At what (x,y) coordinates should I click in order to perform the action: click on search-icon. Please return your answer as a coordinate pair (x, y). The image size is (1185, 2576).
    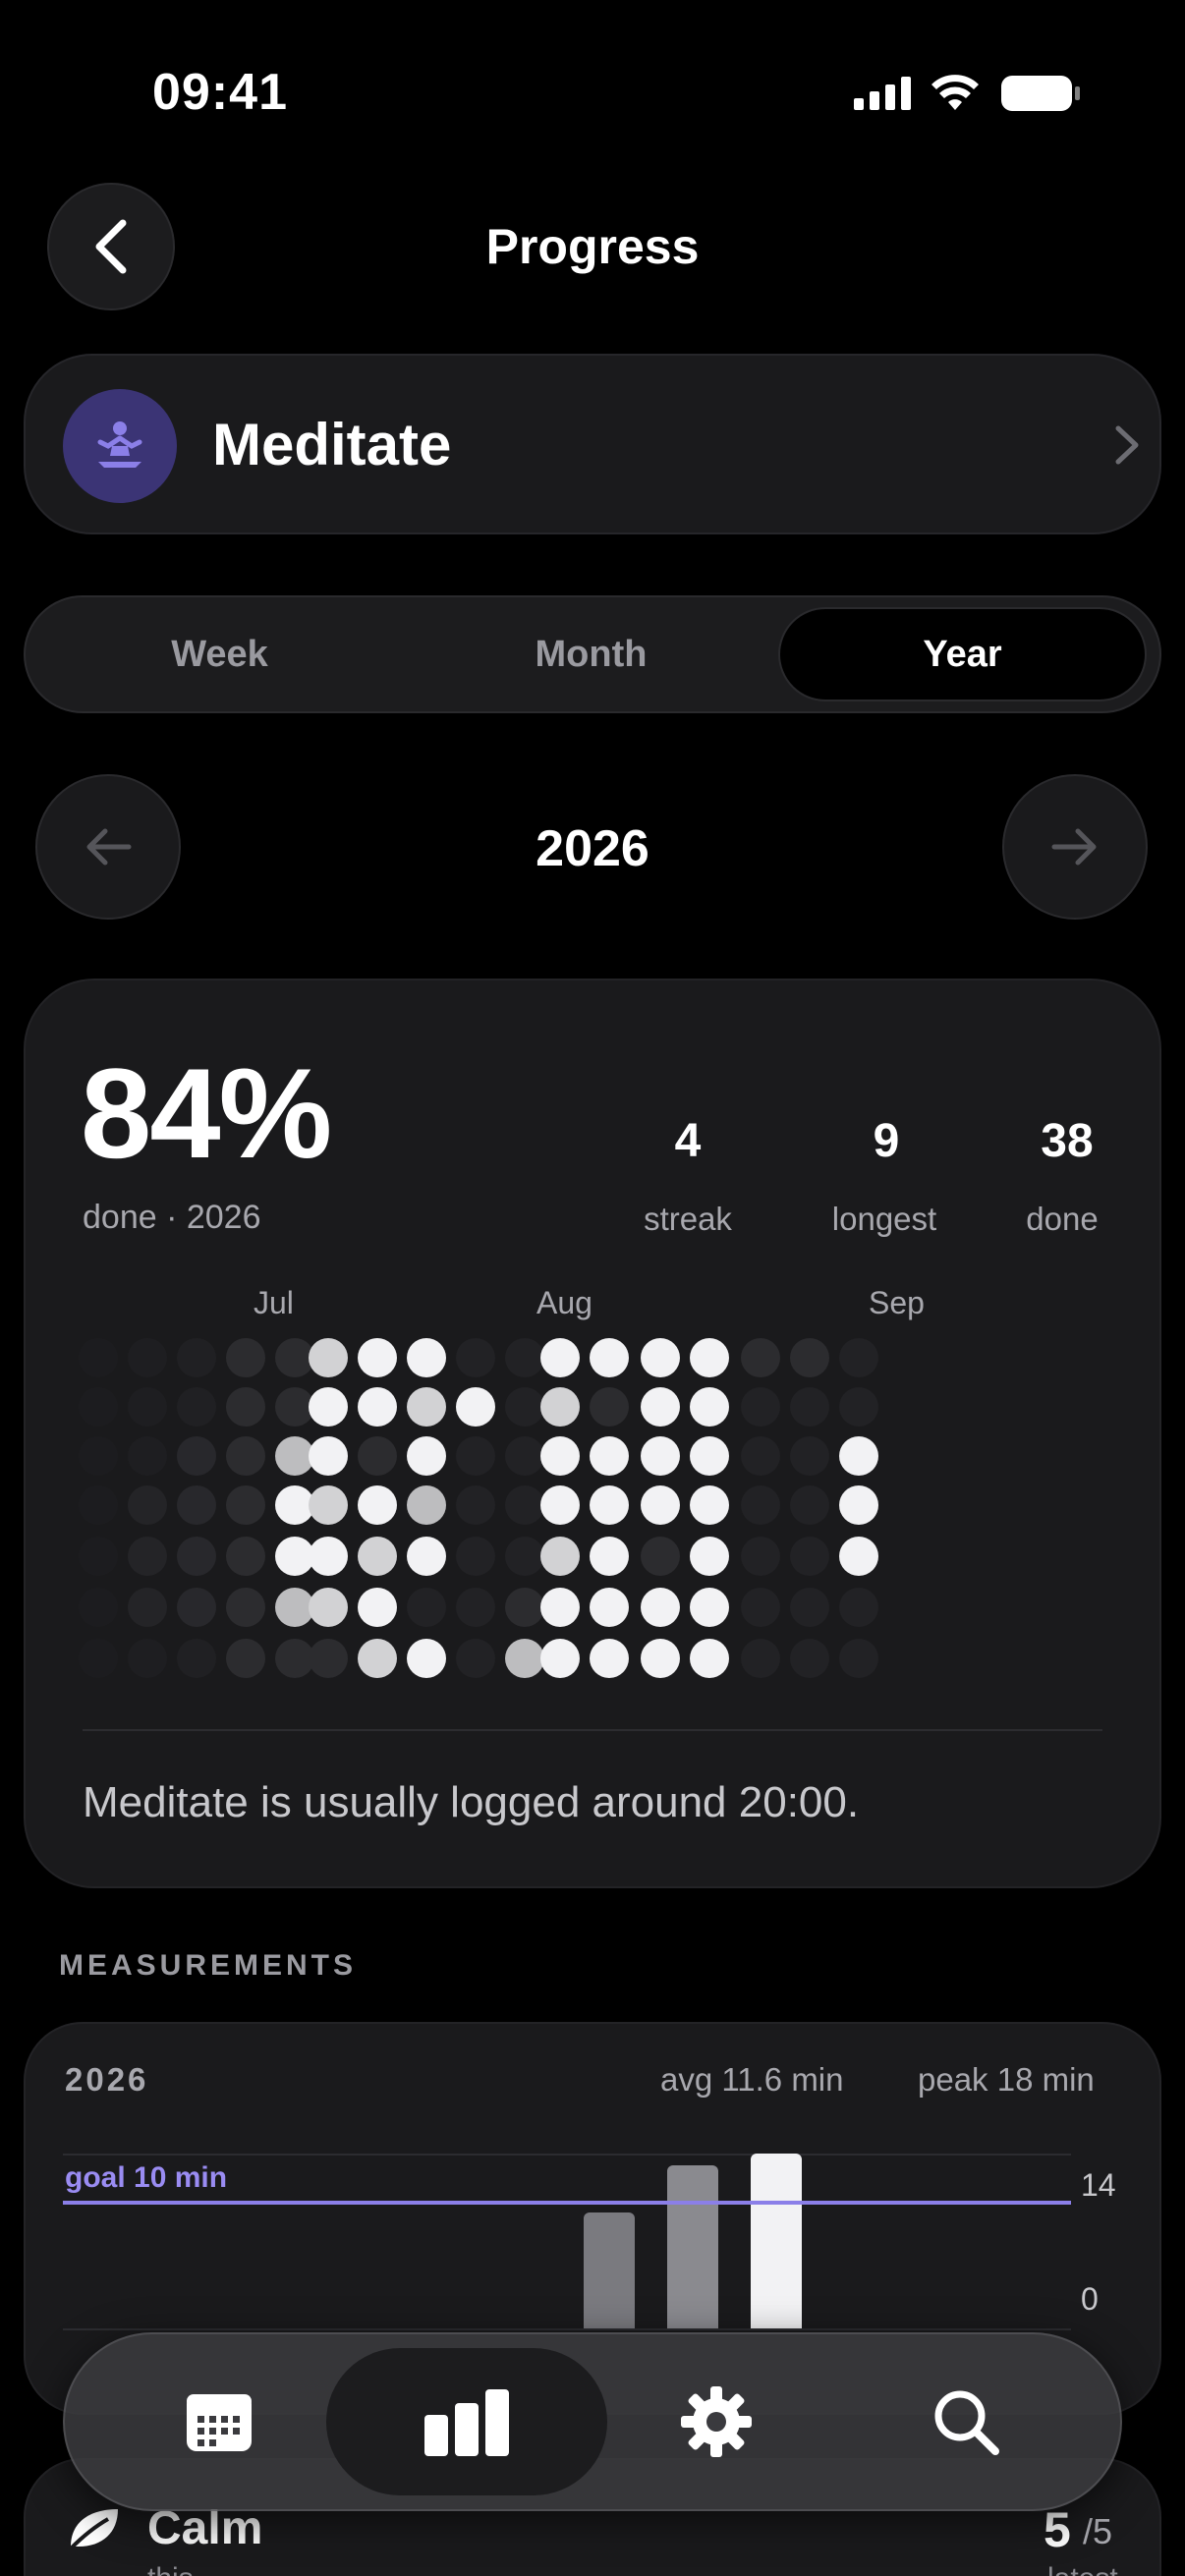
    Looking at the image, I should click on (967, 2422).